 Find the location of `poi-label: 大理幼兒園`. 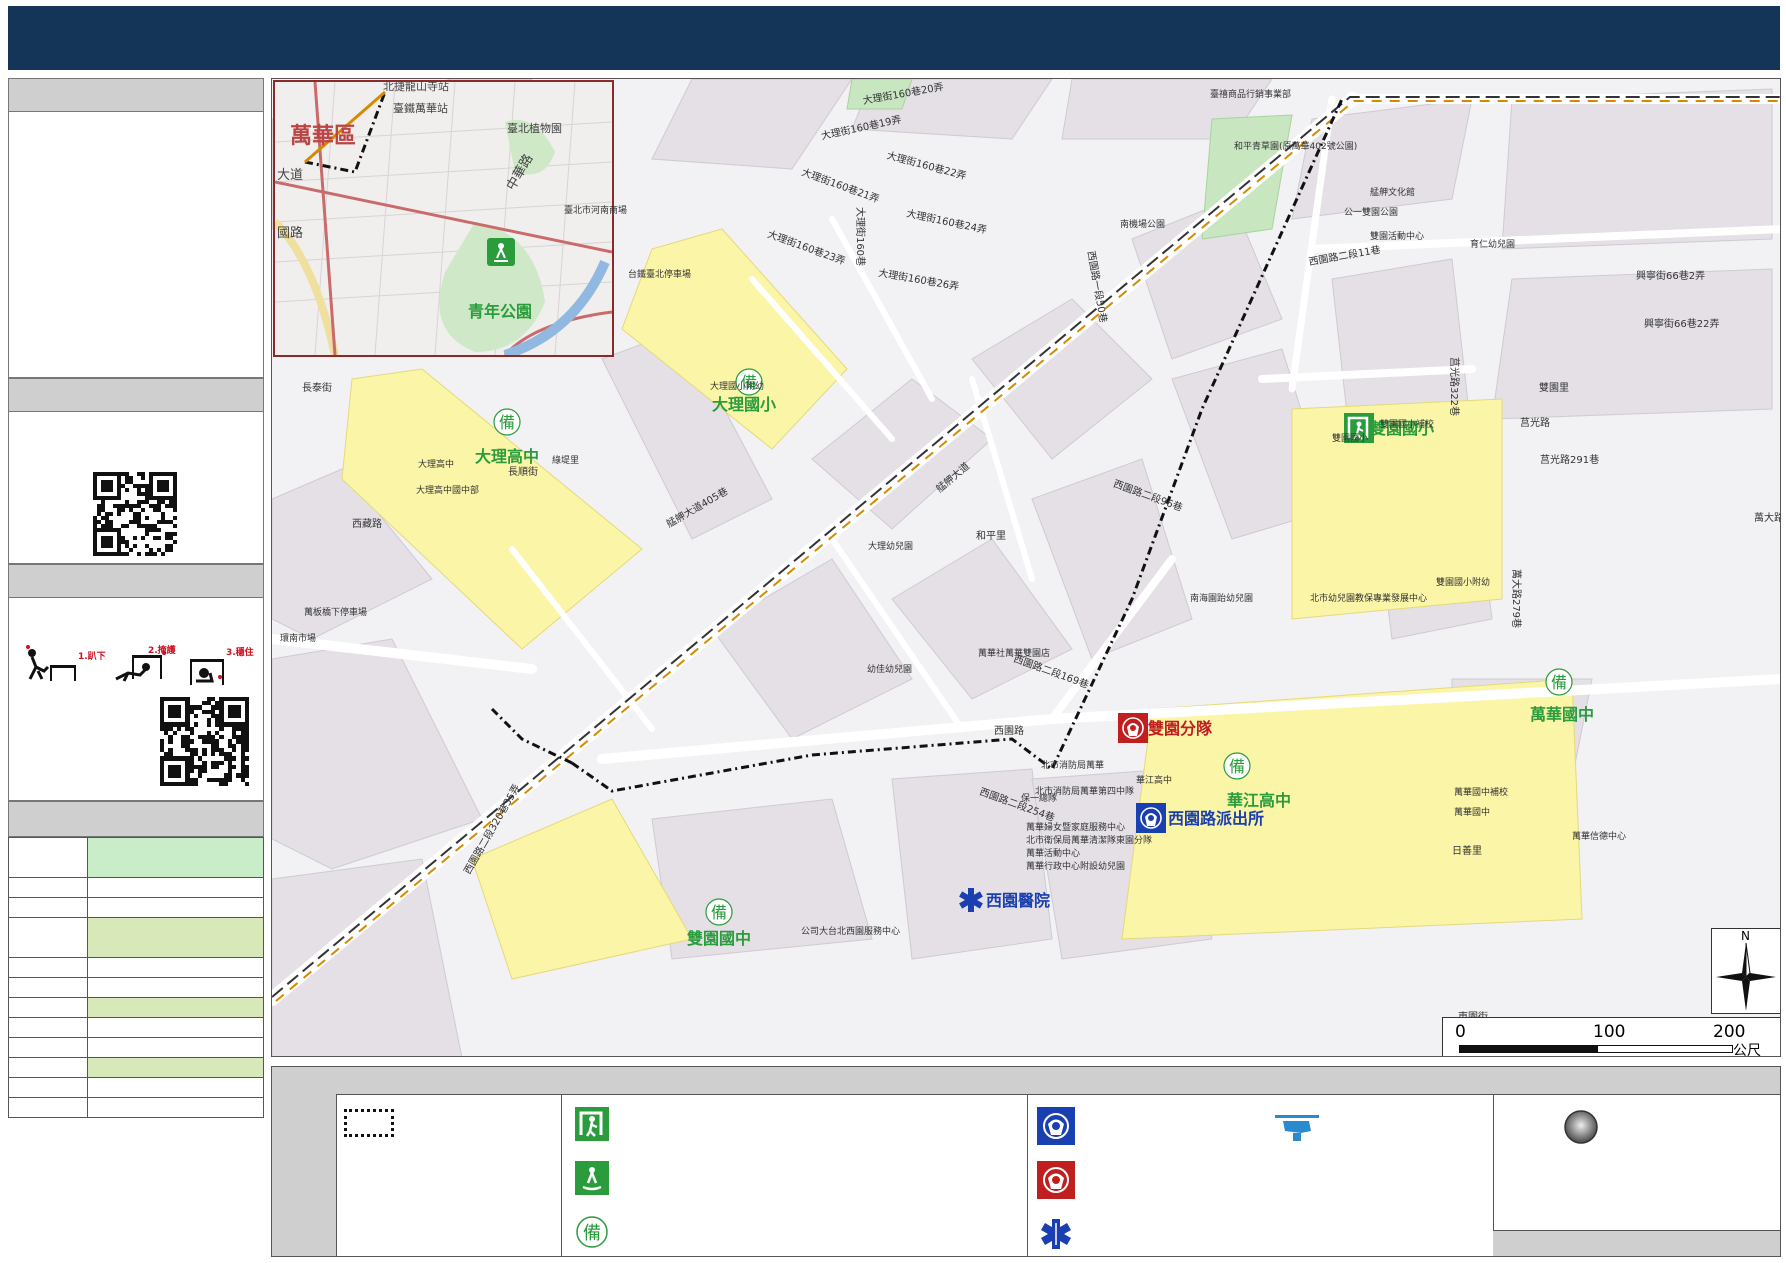

poi-label: 大理幼兒園 is located at coordinates (891, 547).